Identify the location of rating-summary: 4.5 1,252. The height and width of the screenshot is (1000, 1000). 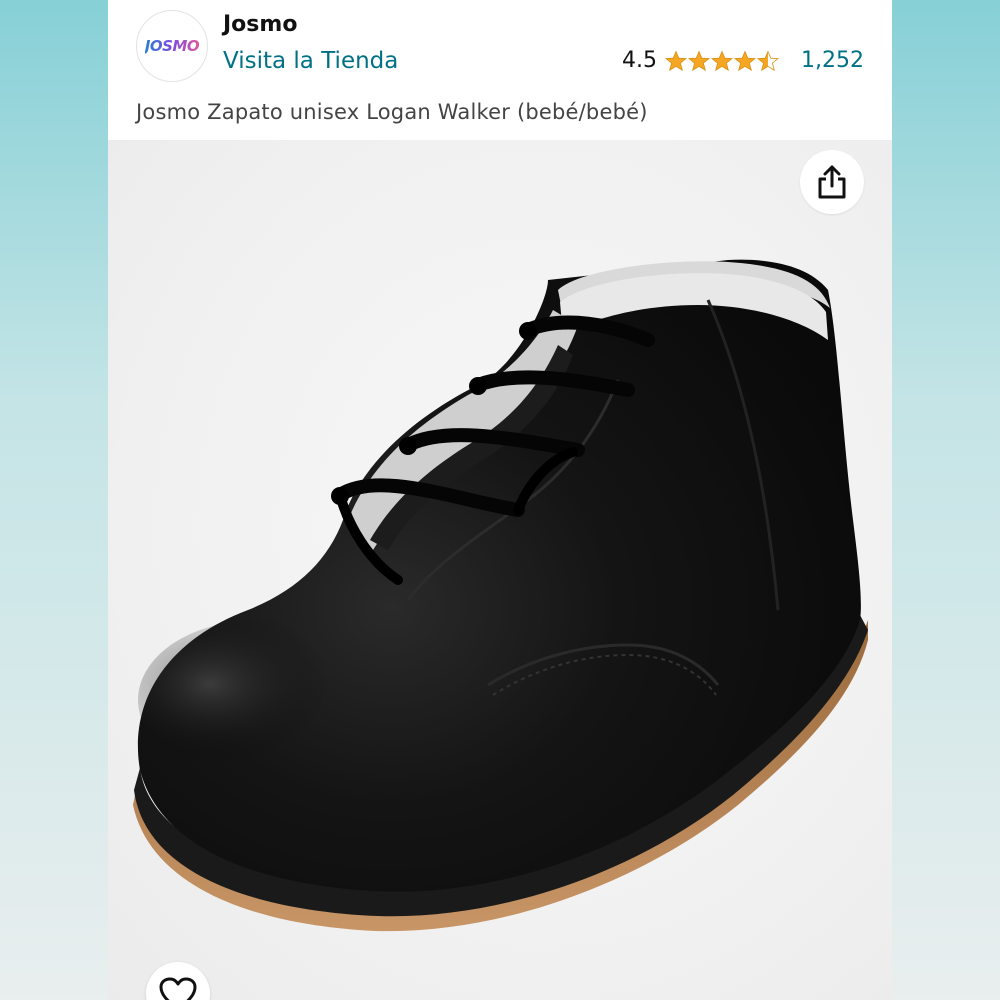
(743, 60).